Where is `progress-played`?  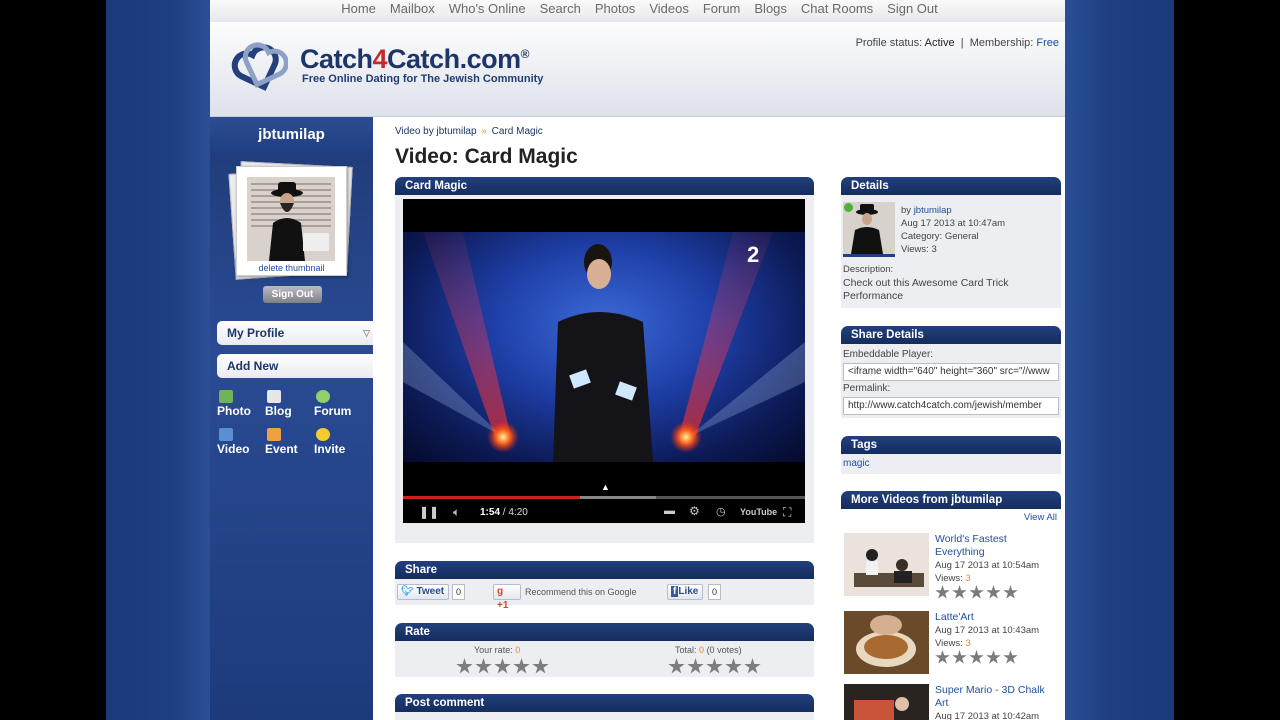 progress-played is located at coordinates (491, 497).